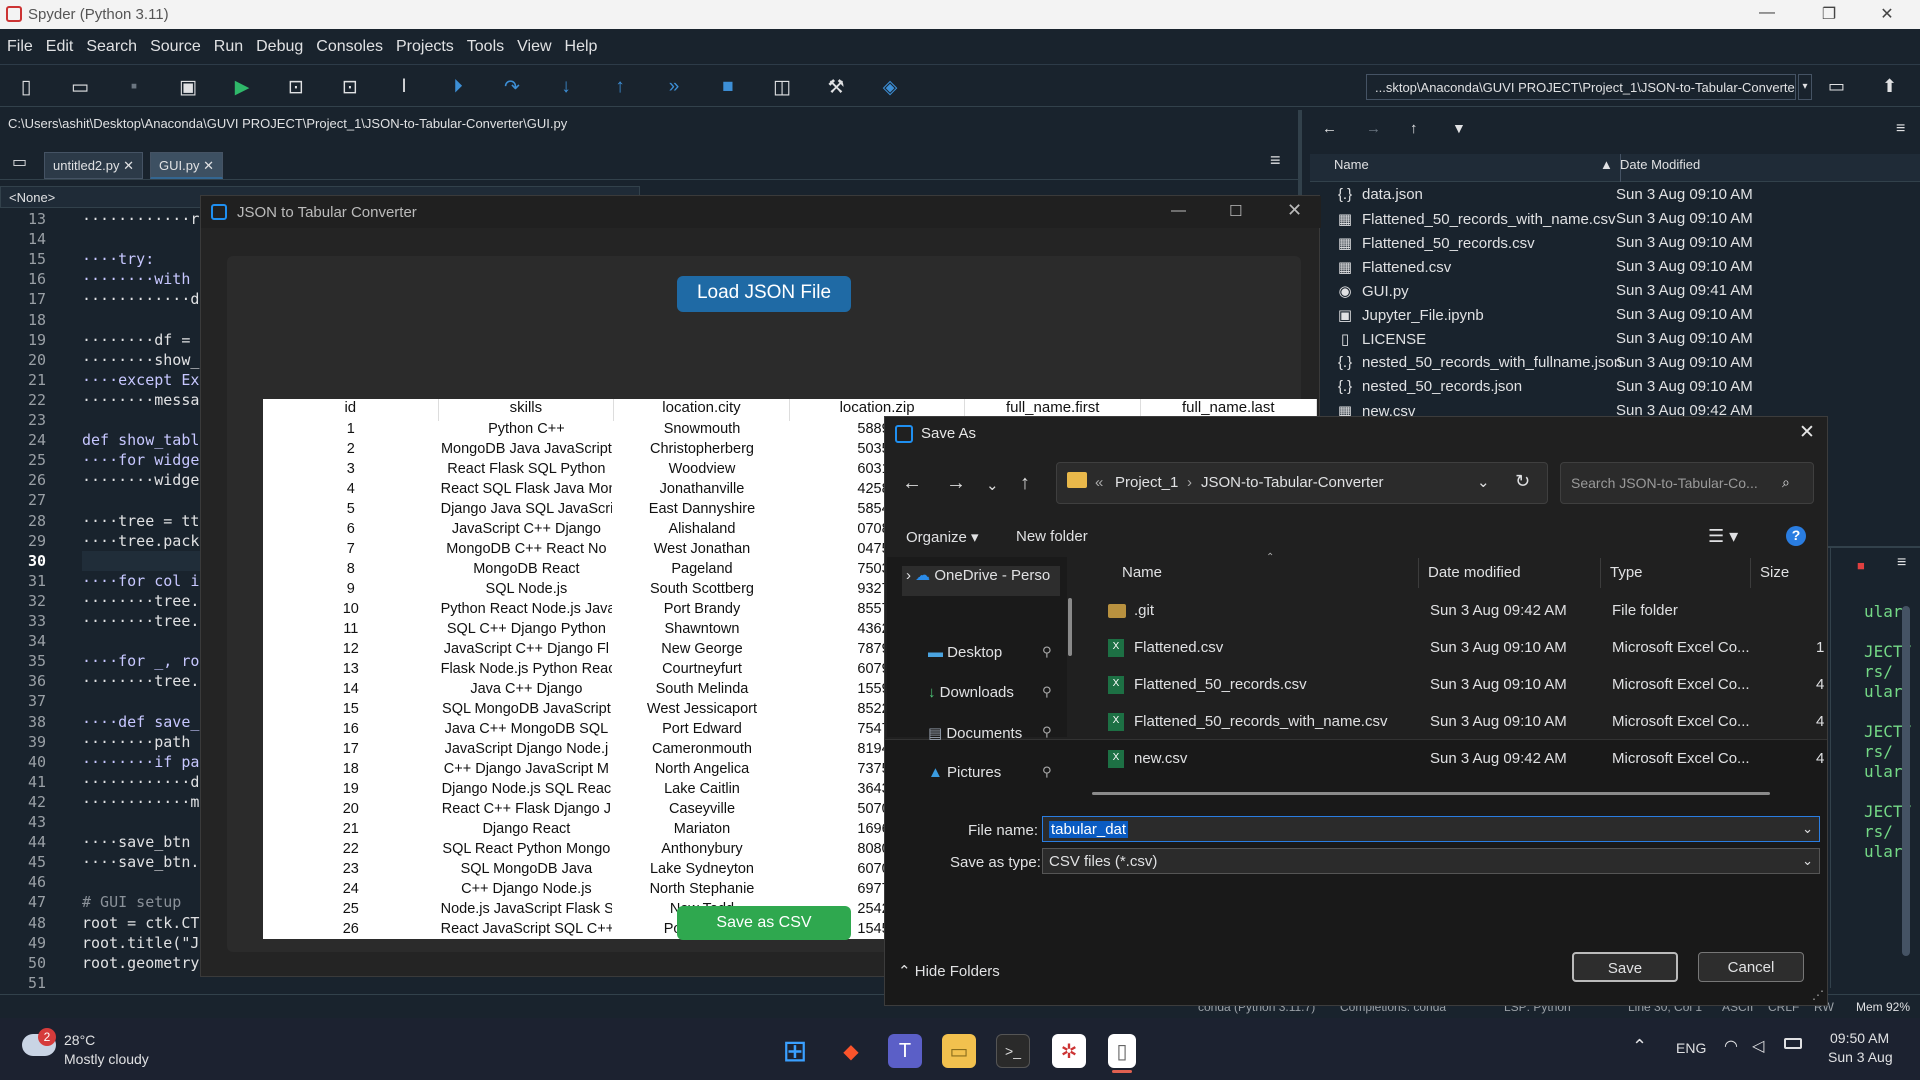  I want to click on wrench-icon: ⚒, so click(836, 87).